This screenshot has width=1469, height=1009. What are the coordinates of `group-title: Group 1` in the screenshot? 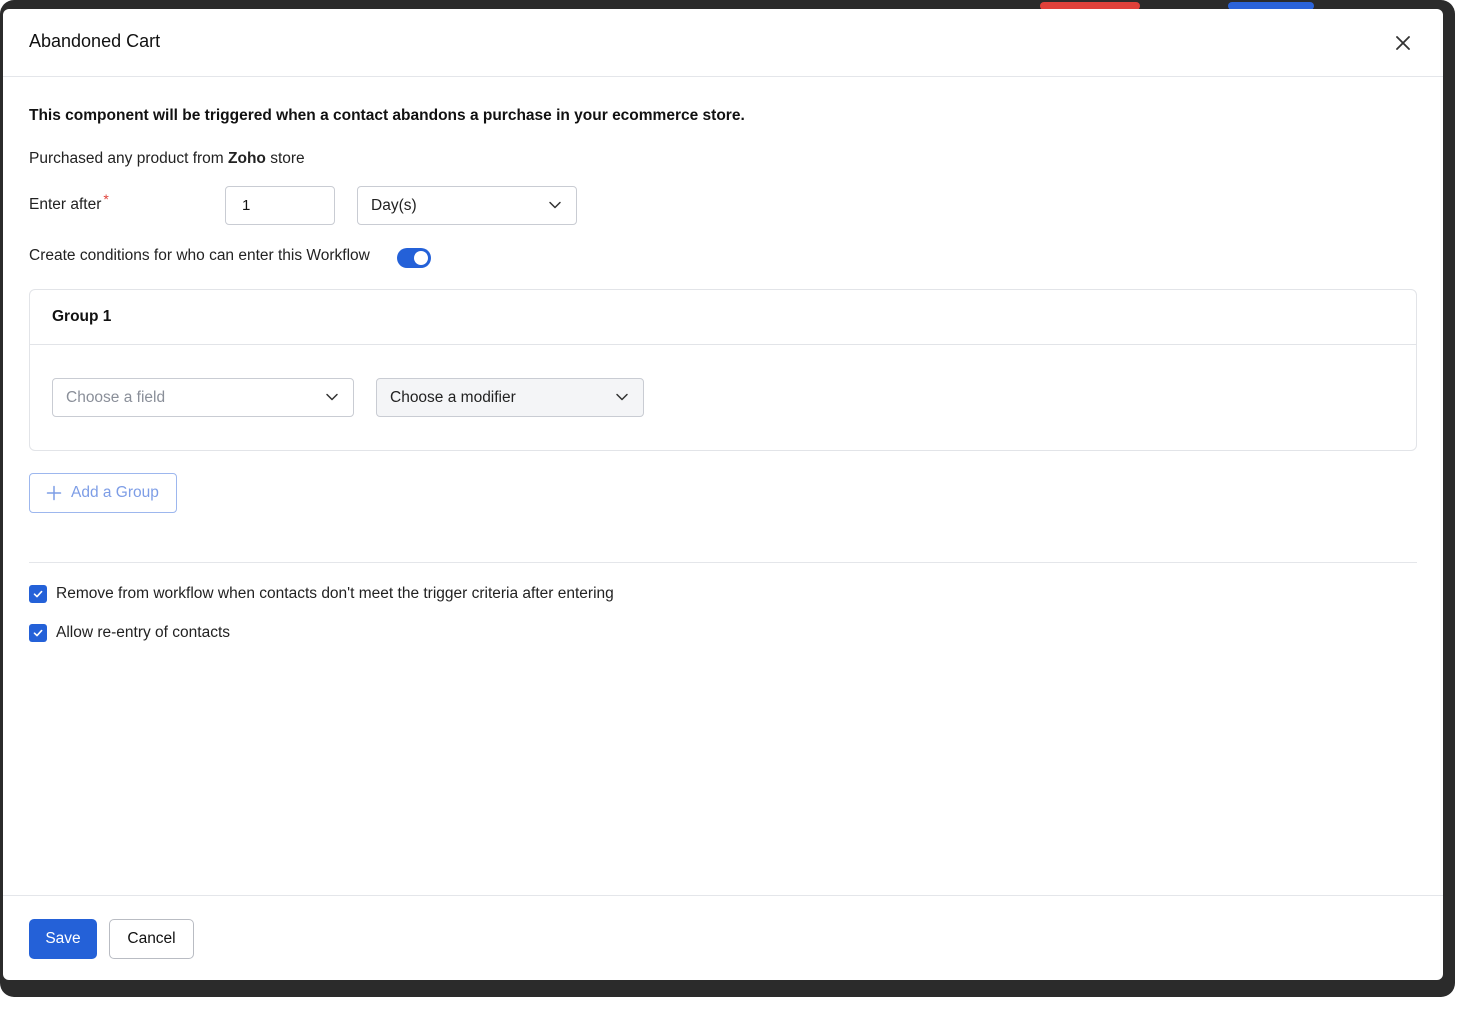 It's located at (82, 316).